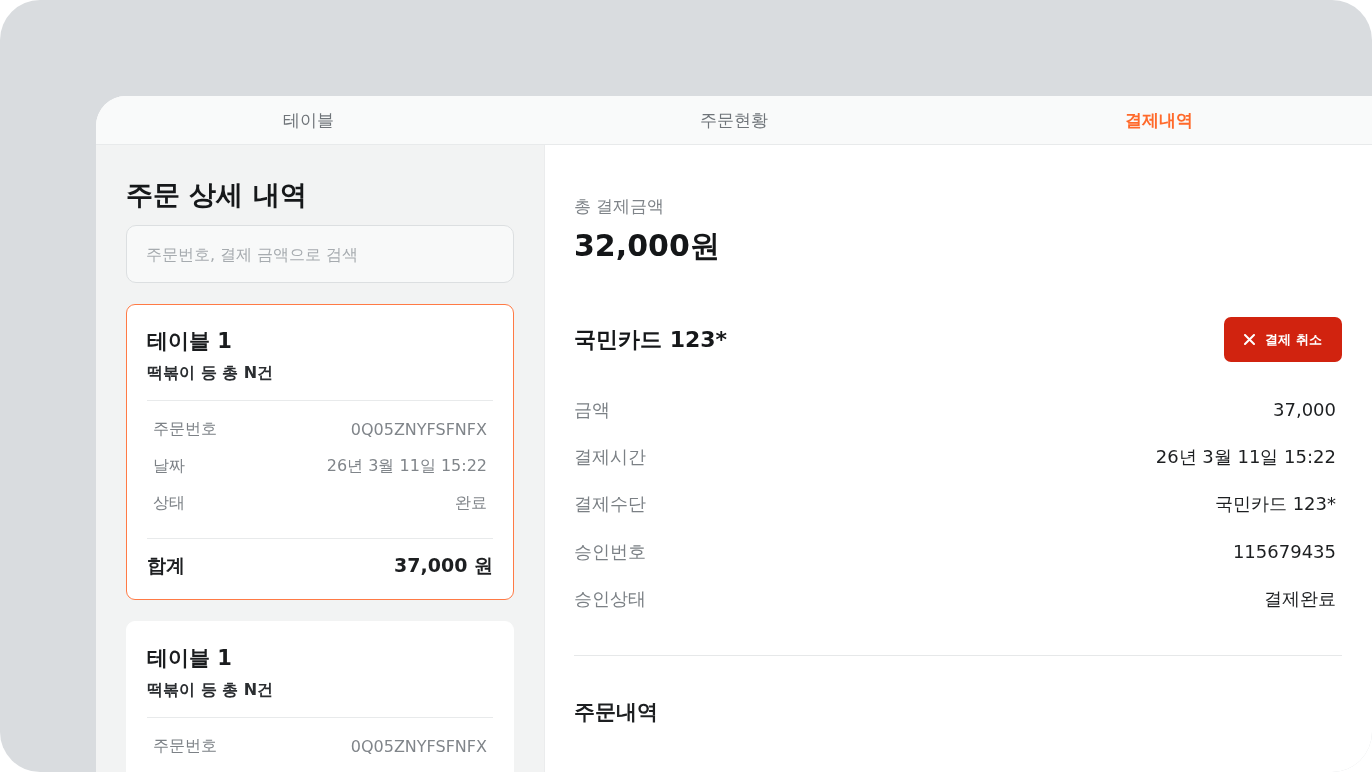  Describe the element at coordinates (166, 565) in the screenshot. I see `total-label: 합계` at that location.